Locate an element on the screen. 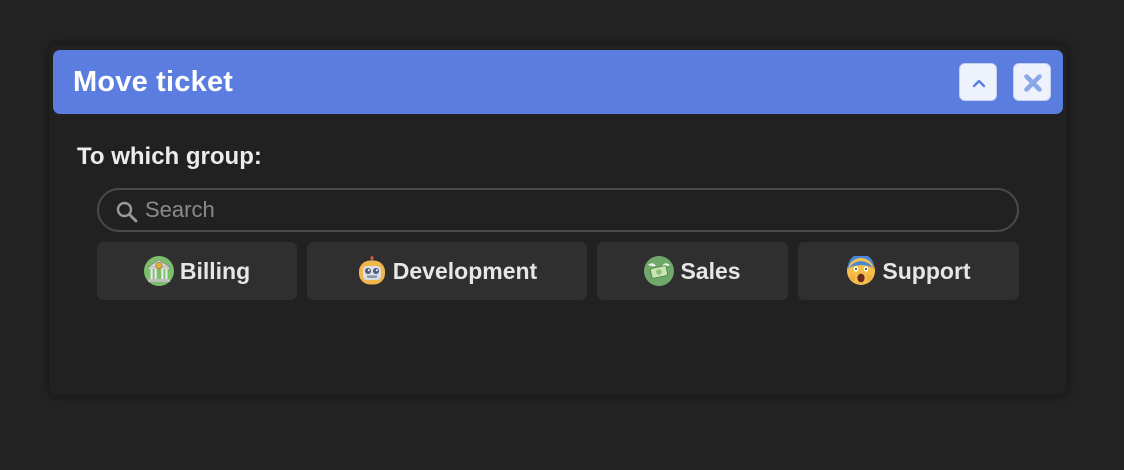  bank-icon is located at coordinates (158, 271).